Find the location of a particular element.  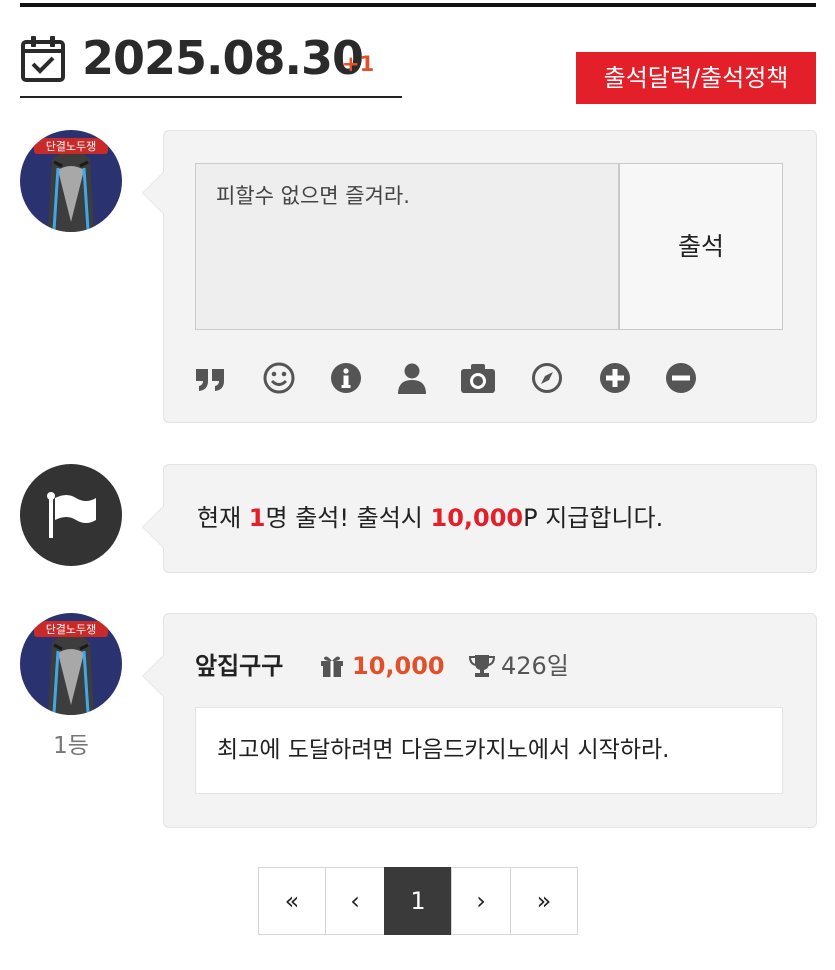

date-header: 2025.08.30 +1 is located at coordinates (211, 64).